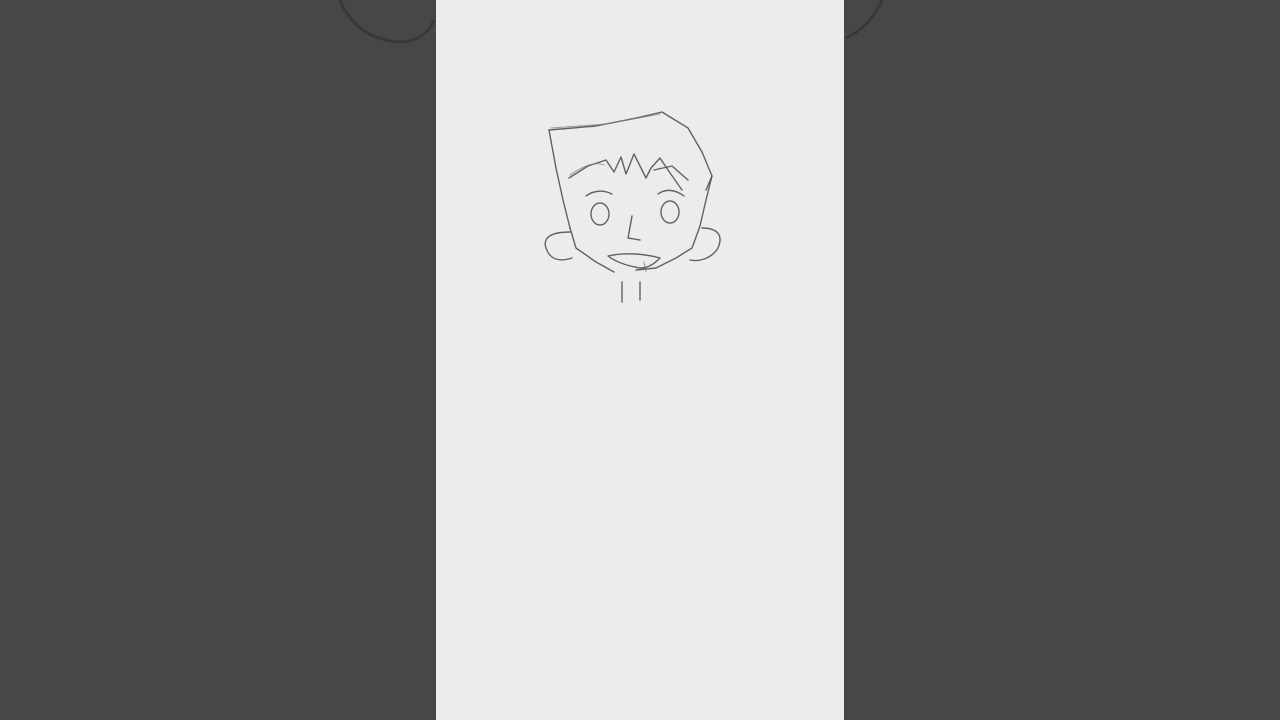 The height and width of the screenshot is (720, 1280). Describe the element at coordinates (634, 261) in the screenshot. I see `mouth` at that location.